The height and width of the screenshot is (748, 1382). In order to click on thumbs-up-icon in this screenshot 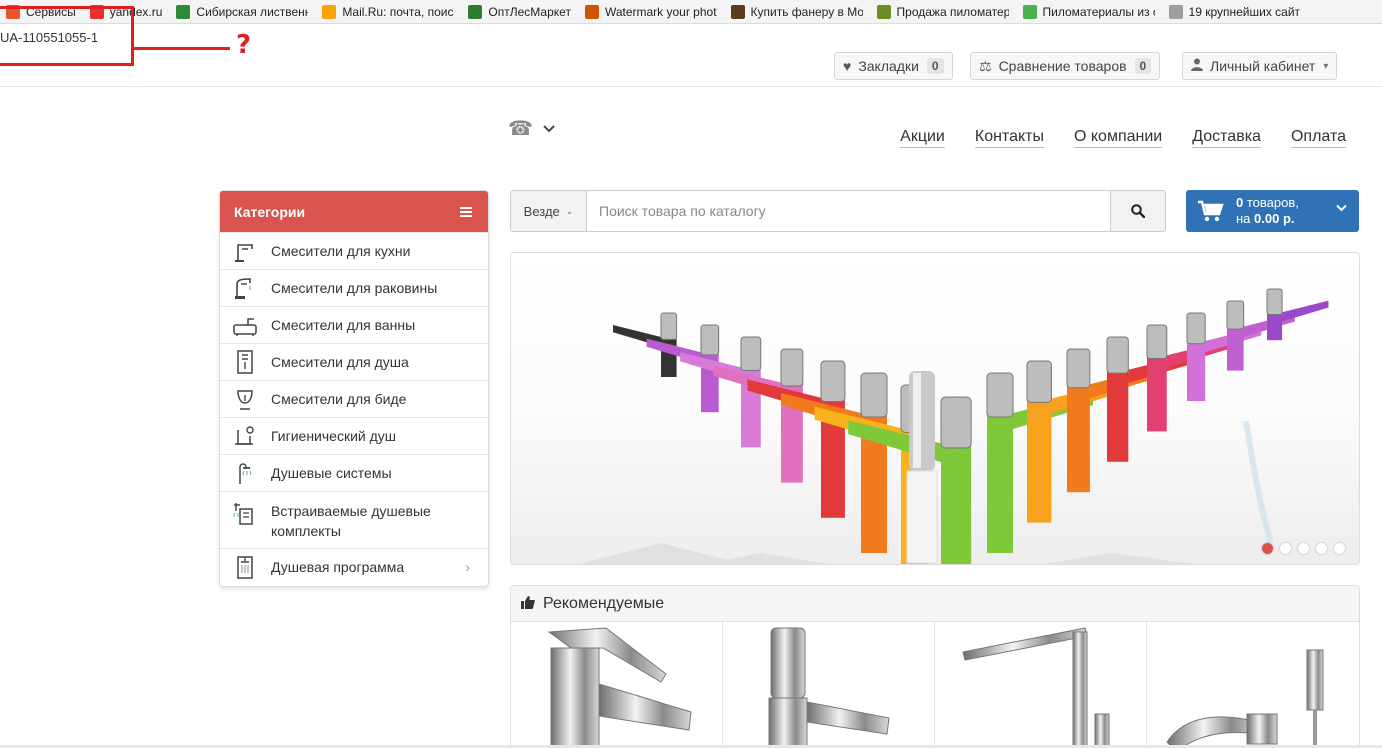, I will do `click(528, 603)`.